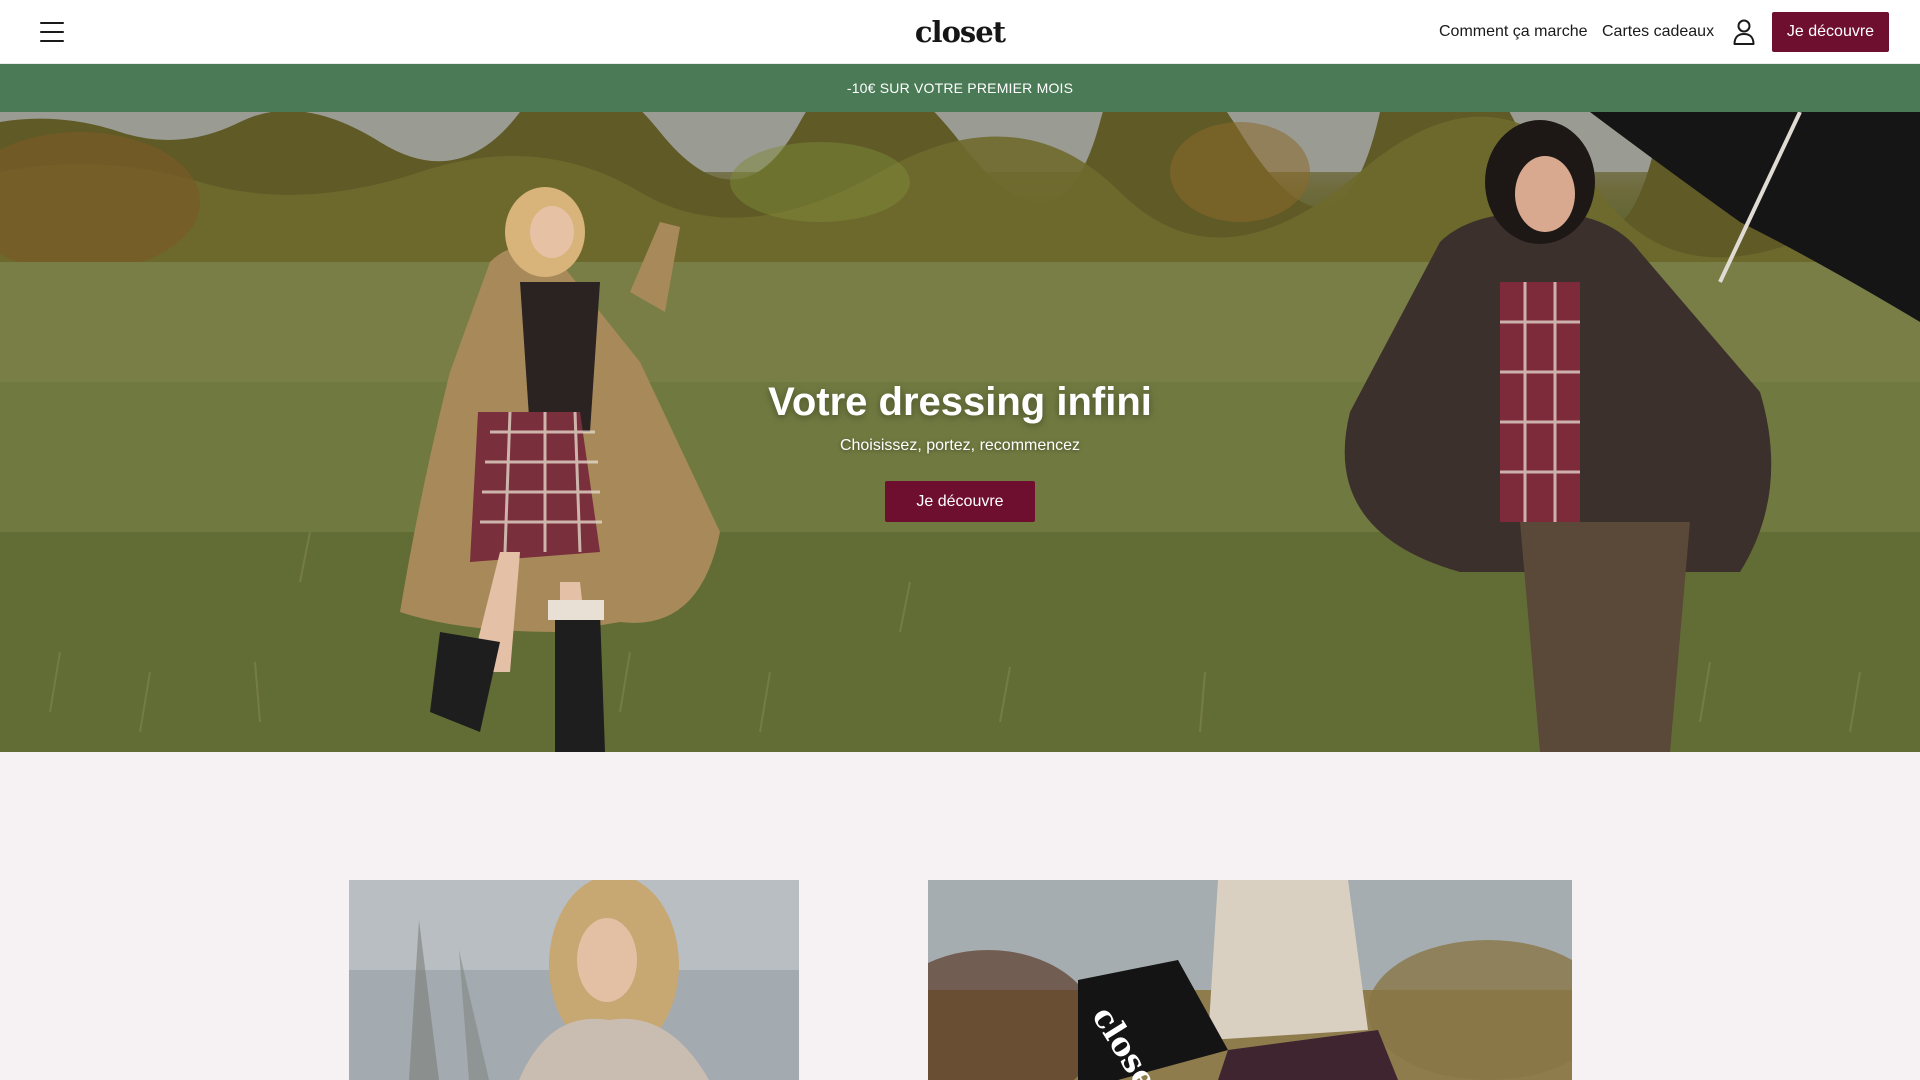 This screenshot has height=1080, width=1920. I want to click on model-portrait-image, so click(574, 980).